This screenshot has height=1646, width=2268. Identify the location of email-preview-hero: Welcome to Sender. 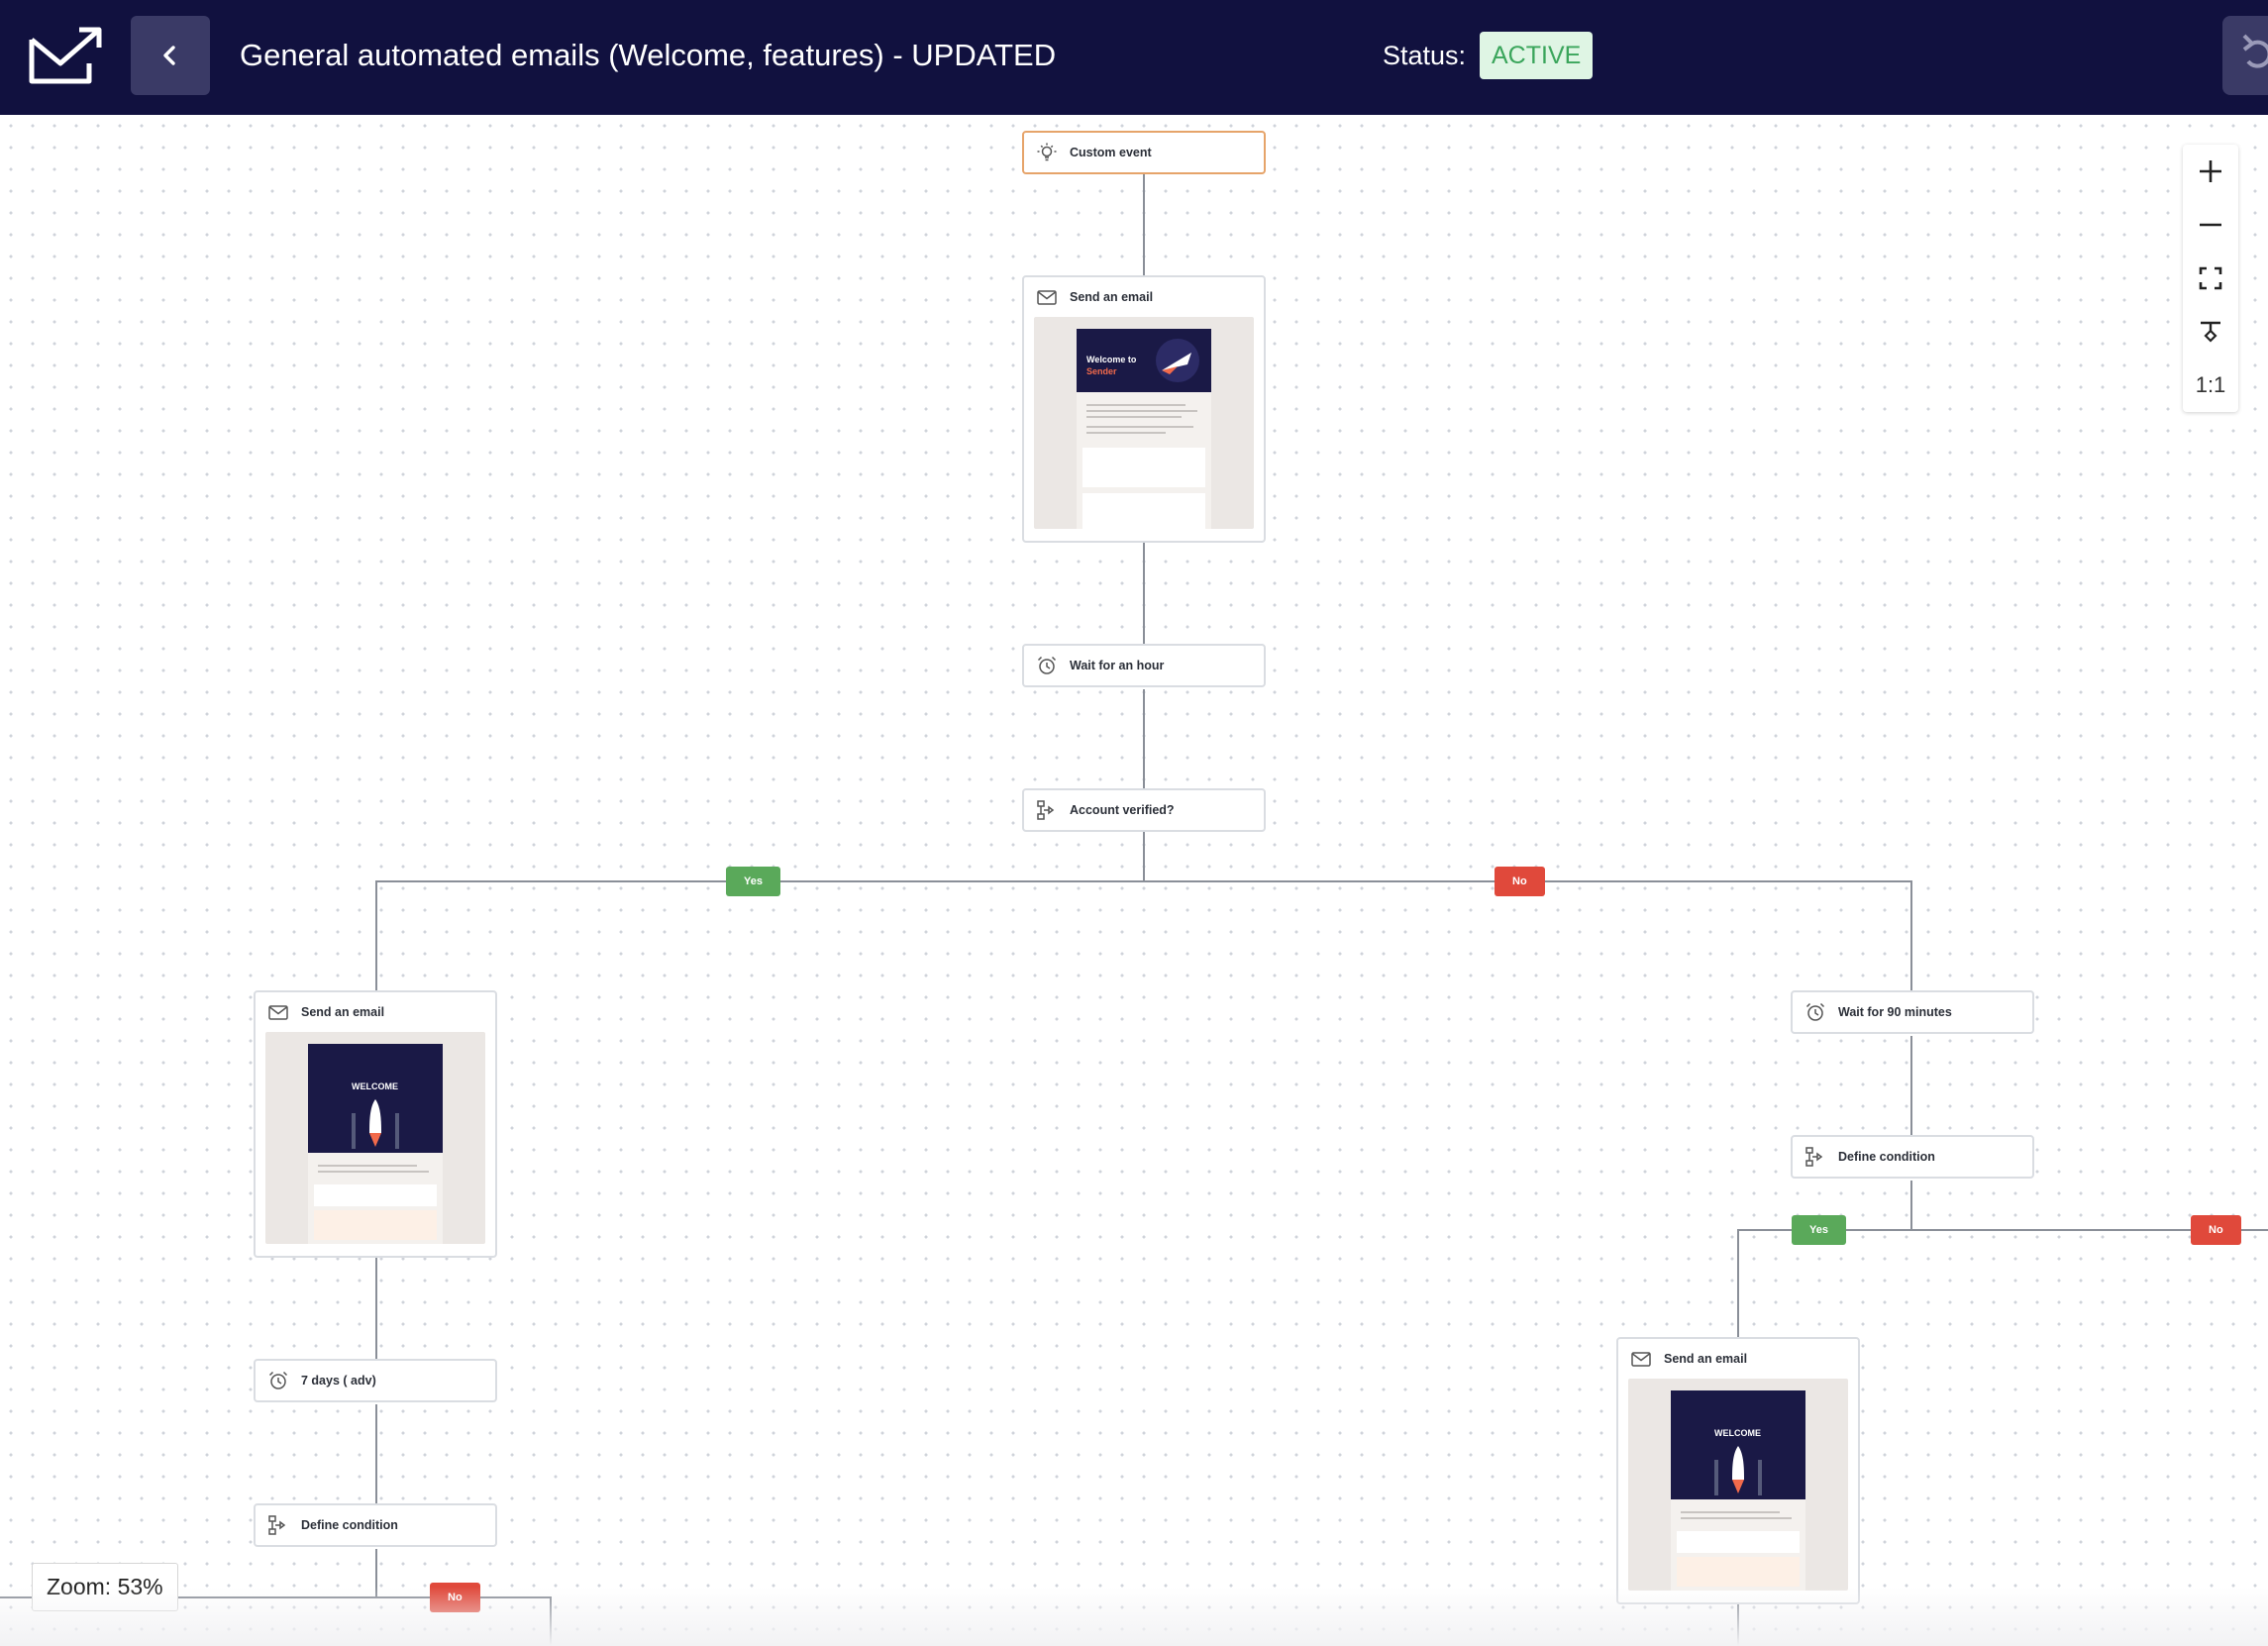
(1144, 361).